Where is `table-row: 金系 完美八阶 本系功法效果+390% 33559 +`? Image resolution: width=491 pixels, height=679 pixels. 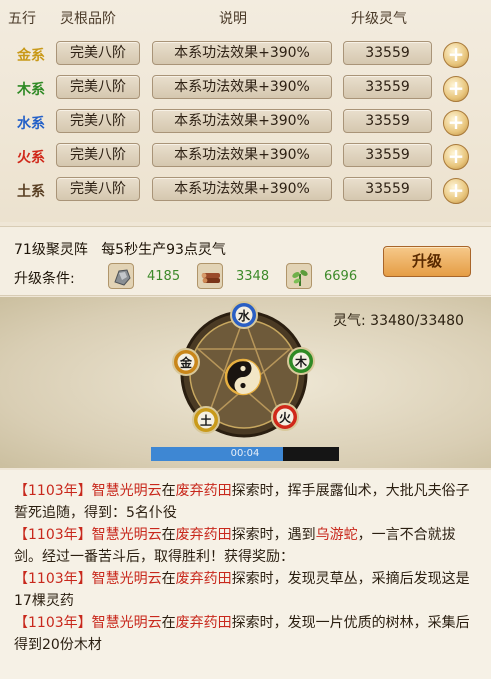 table-row: 金系 完美八阶 本系功法效果+390% 33559 + is located at coordinates (245, 54).